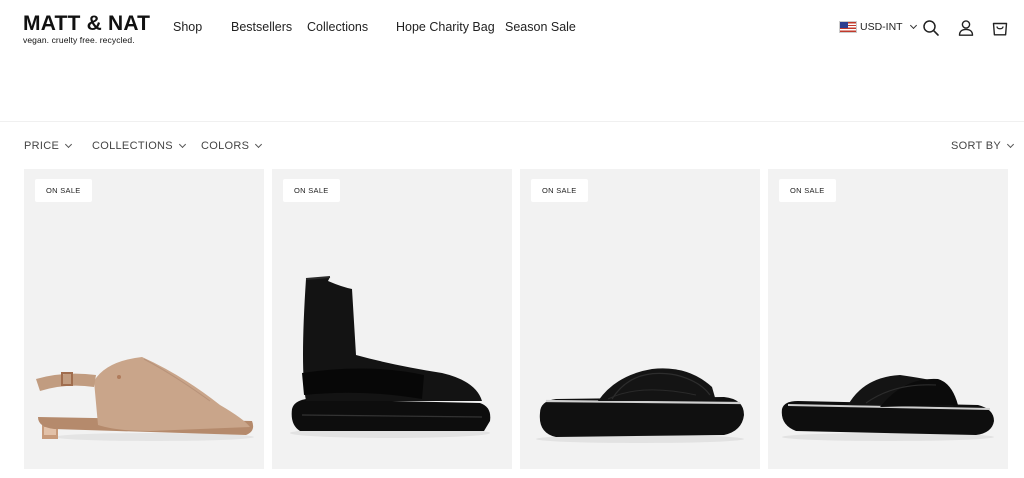 The image size is (1024, 478). I want to click on nav-item-season-sale: Season Sale, so click(540, 27).